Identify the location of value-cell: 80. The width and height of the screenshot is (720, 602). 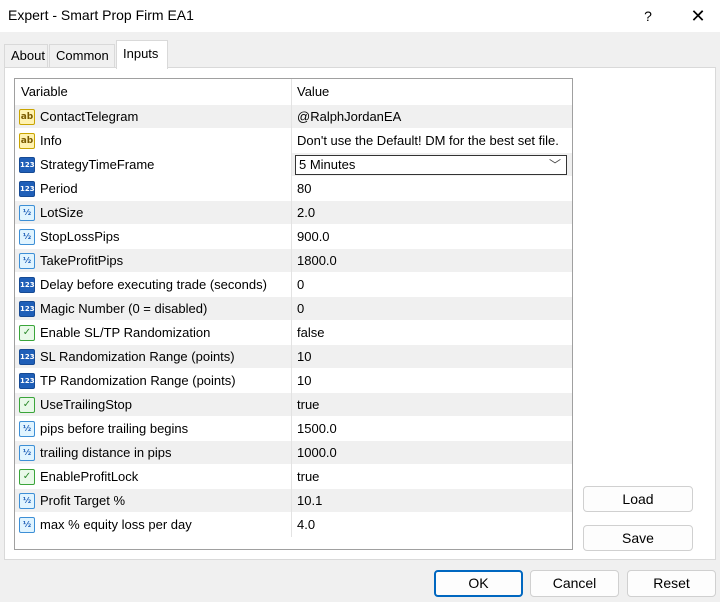
(432, 189).